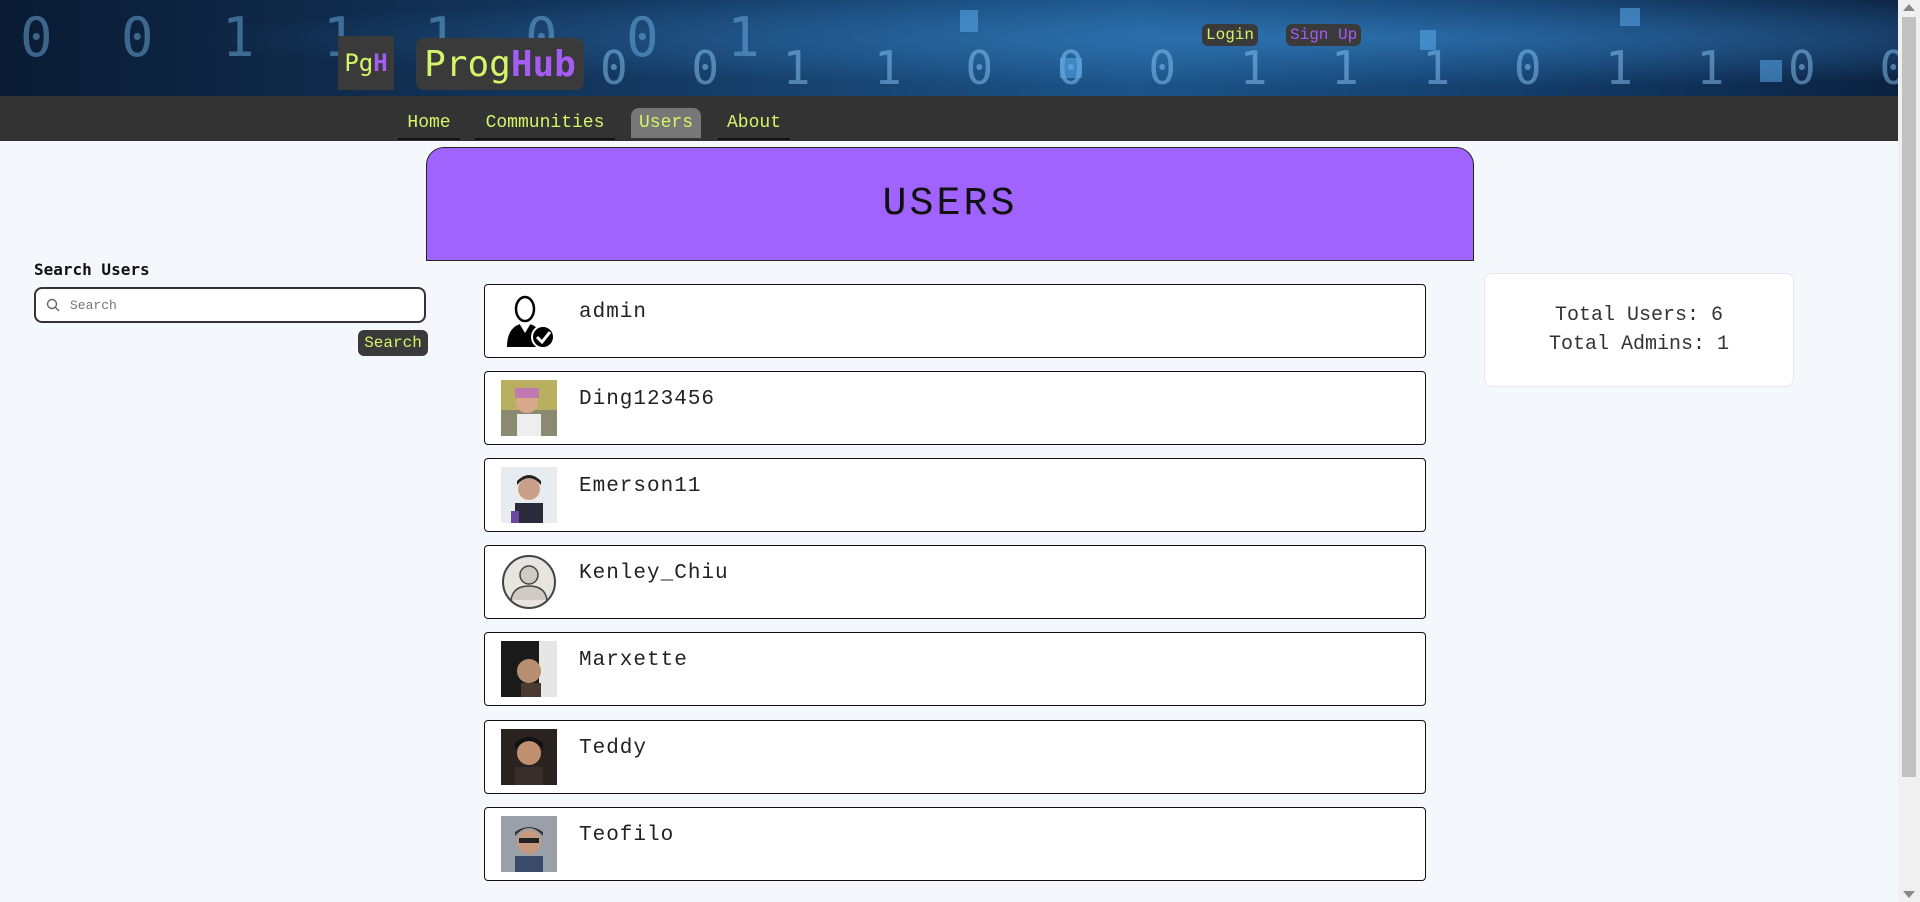  Describe the element at coordinates (955, 757) in the screenshot. I see `user-card-teddy: Teddy` at that location.